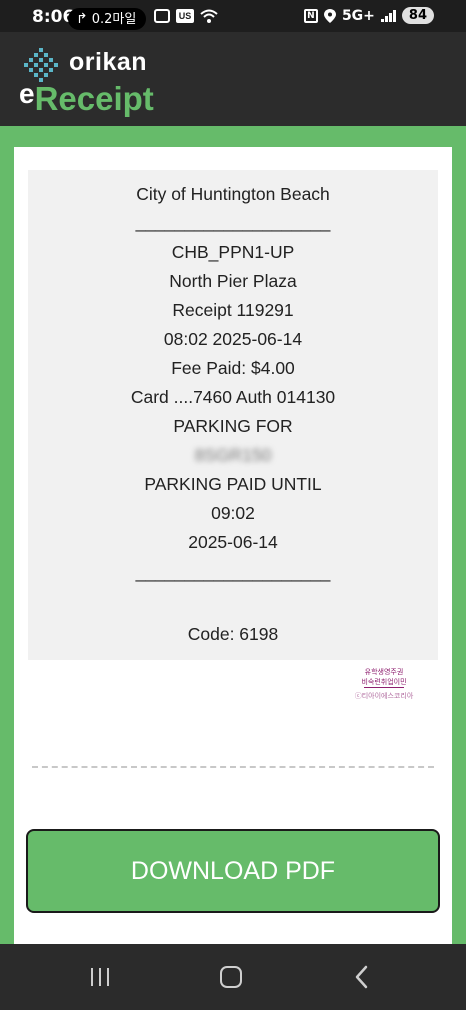  Describe the element at coordinates (233, 310) in the screenshot. I see `receipt-number: Receipt 119291` at that location.